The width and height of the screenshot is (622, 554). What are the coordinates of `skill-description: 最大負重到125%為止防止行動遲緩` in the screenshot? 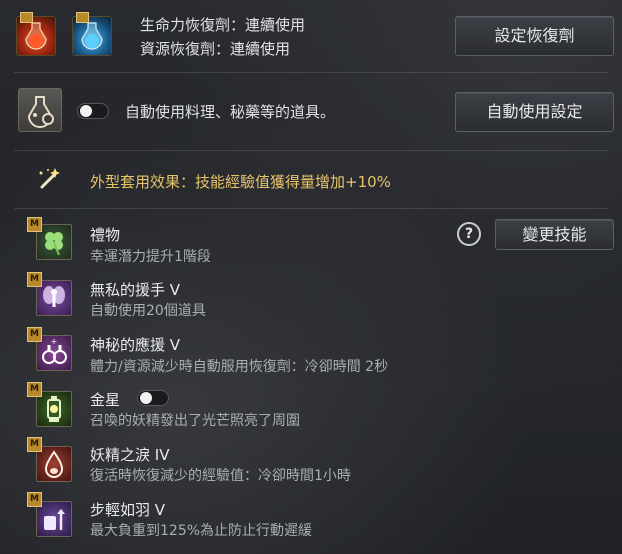 It's located at (201, 531).